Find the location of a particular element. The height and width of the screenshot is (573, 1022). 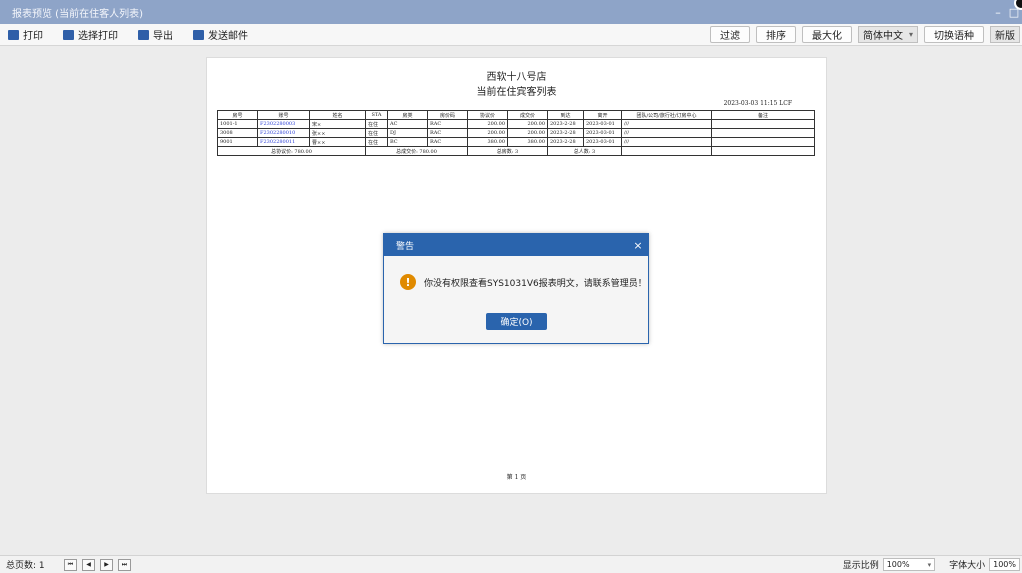

chevron-down-icon: ▾ is located at coordinates (929, 564).